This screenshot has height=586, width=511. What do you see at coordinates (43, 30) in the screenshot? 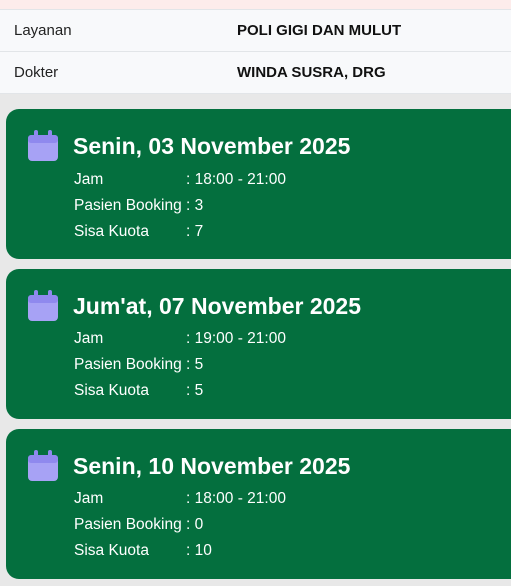
I see `info-label: Layanan` at bounding box center [43, 30].